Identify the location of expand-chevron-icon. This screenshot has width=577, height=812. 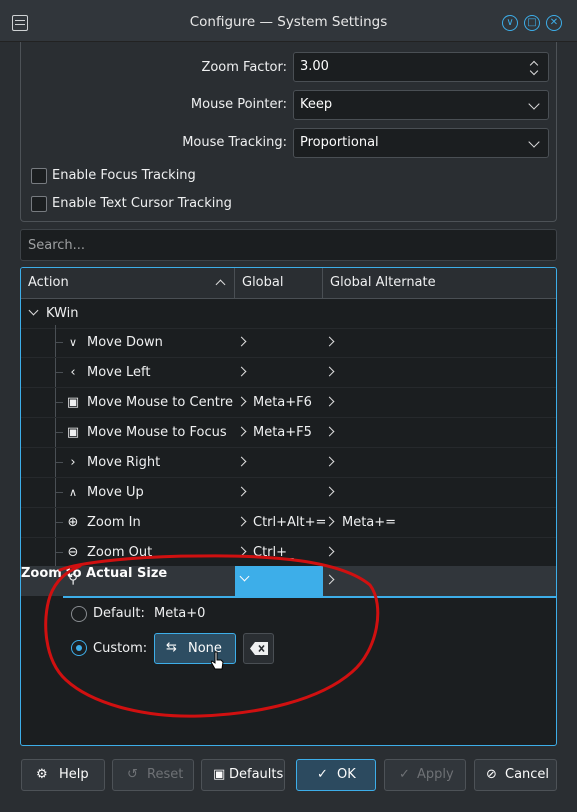
(33, 310).